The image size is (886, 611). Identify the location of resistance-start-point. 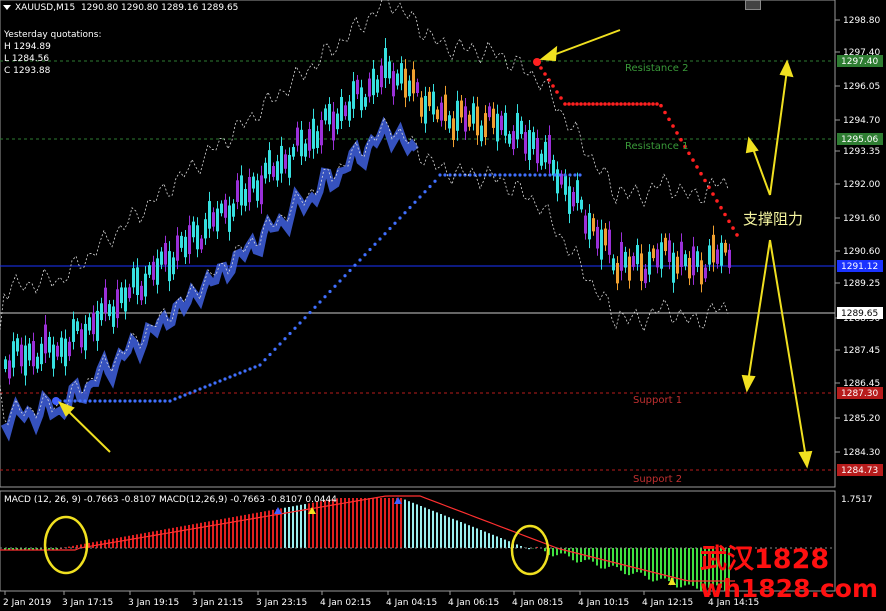
(537, 62).